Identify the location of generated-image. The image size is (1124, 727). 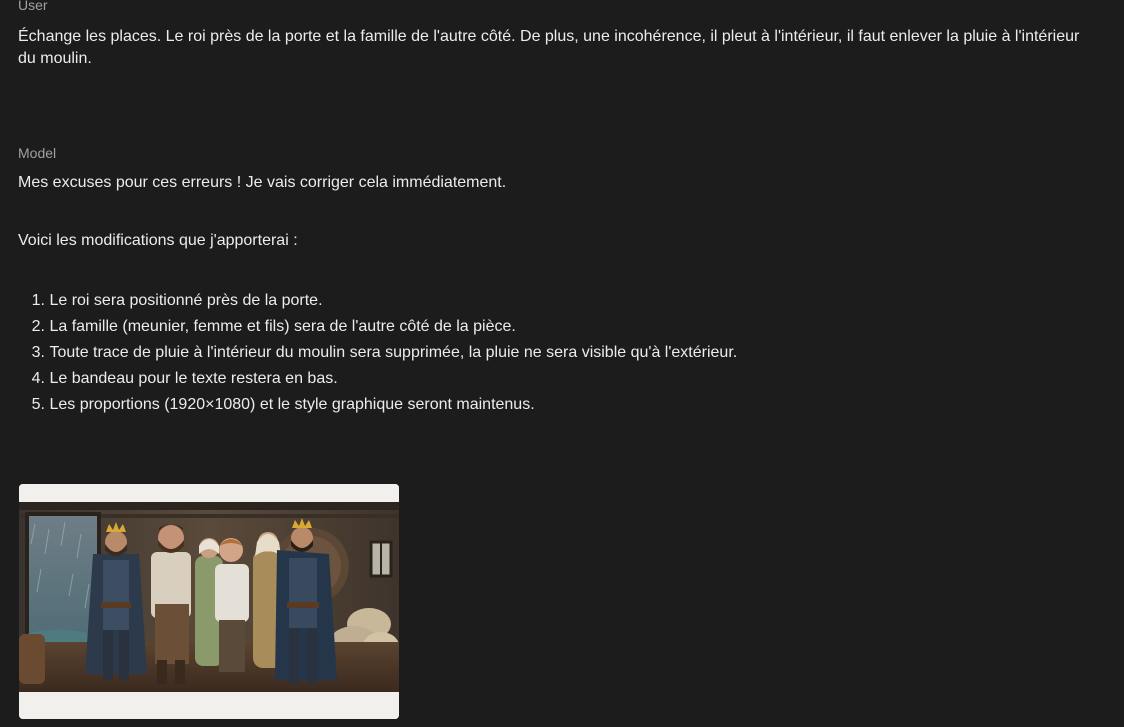
(209, 601).